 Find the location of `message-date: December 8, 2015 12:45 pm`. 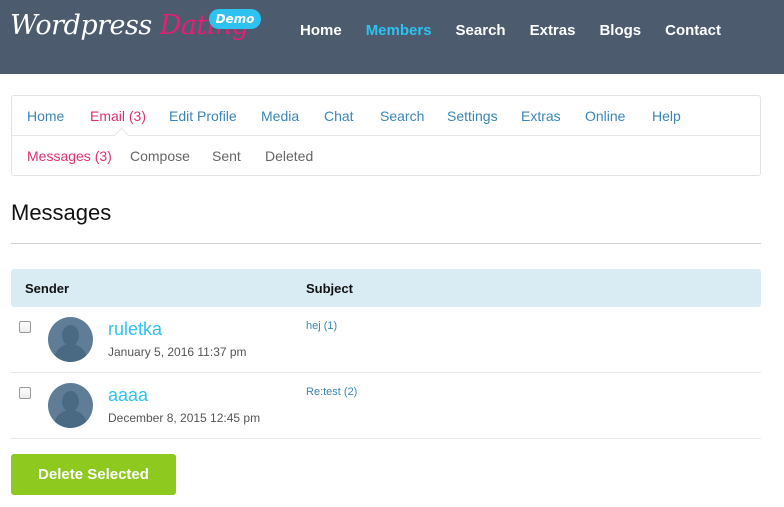

message-date: December 8, 2015 12:45 pm is located at coordinates (184, 418).